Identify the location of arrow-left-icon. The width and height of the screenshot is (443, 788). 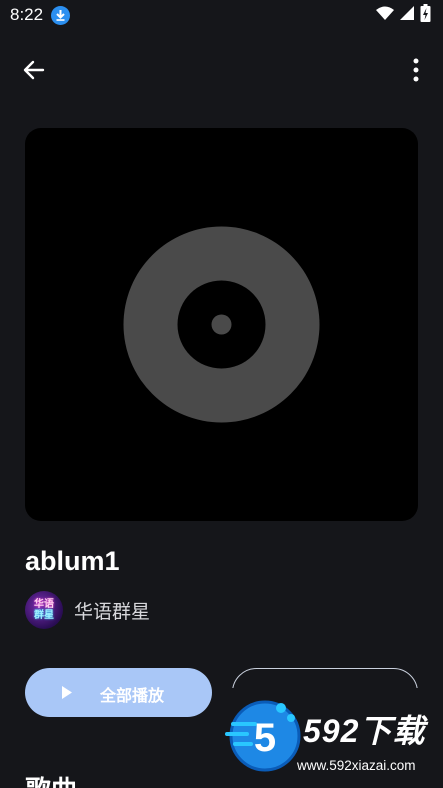
(34, 70).